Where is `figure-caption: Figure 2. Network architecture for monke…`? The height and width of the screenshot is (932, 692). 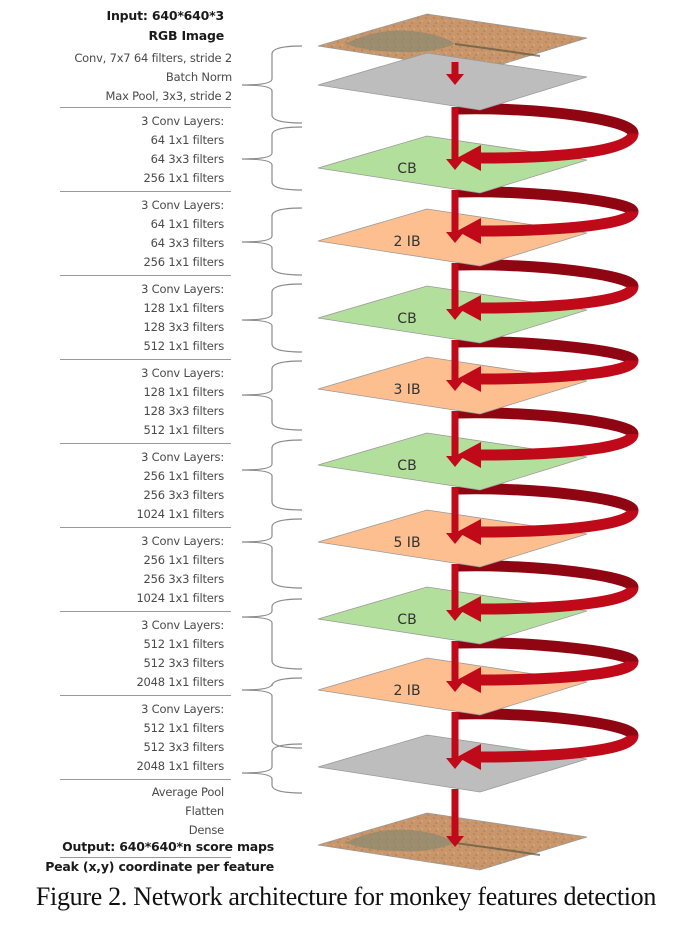 figure-caption: Figure 2. Network architecture for monke… is located at coordinates (346, 896).